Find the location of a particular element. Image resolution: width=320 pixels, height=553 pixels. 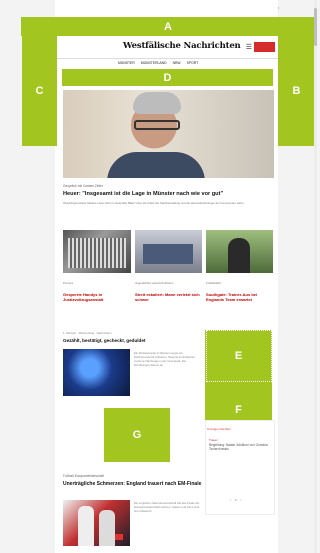

hamburger-icon: ☰ is located at coordinates (249, 47).